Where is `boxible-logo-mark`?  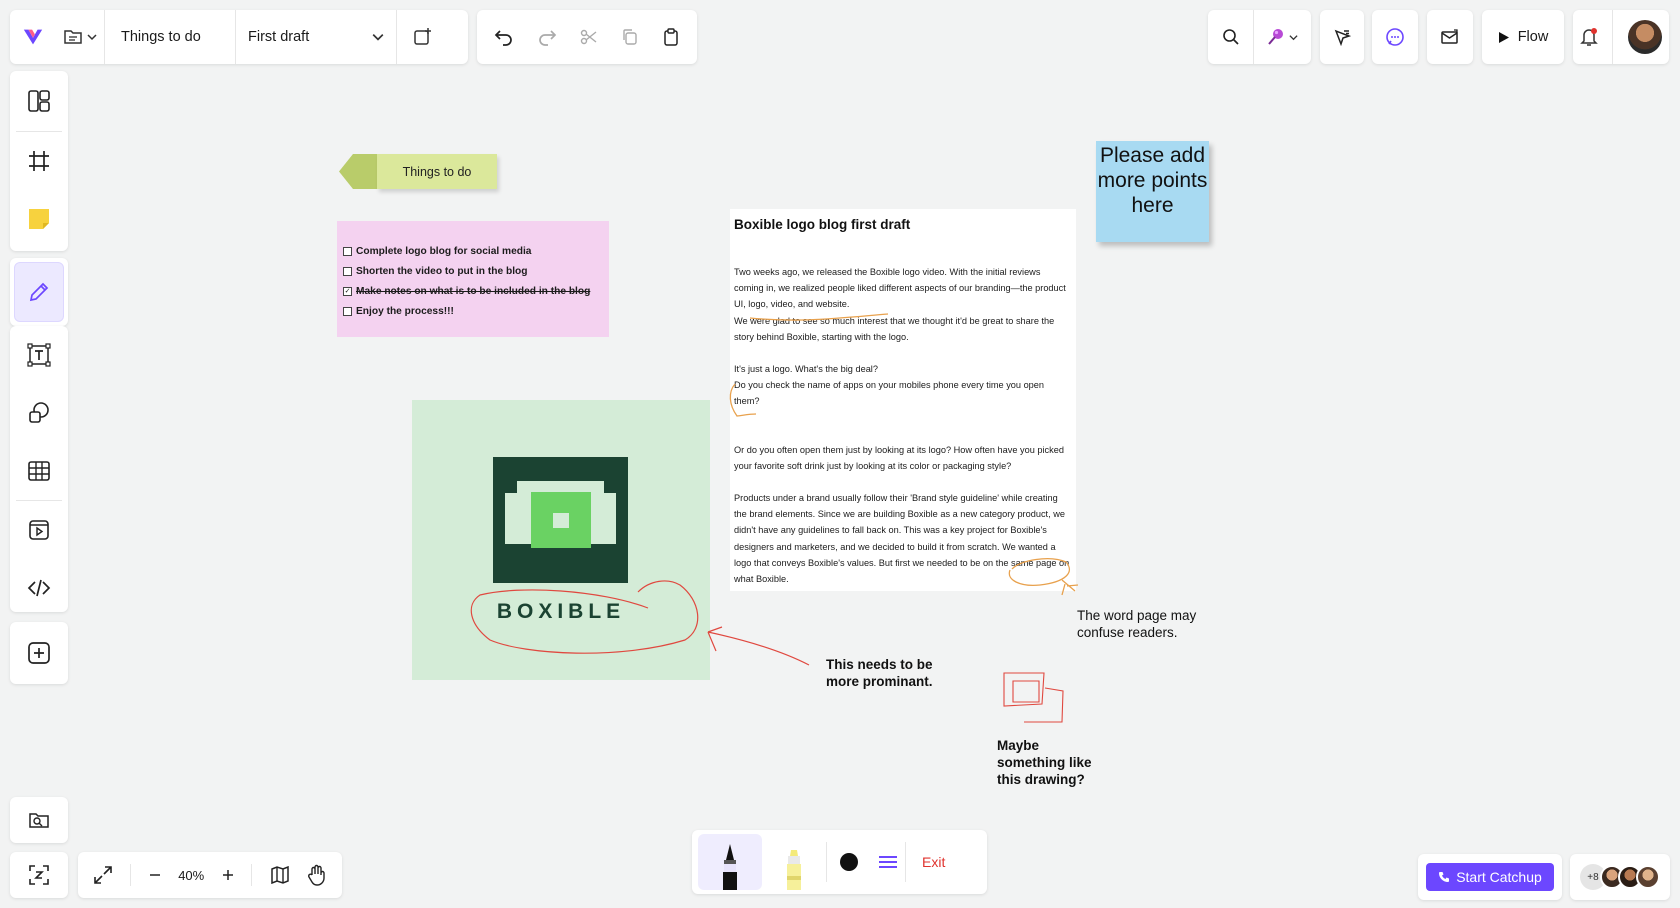 boxible-logo-mark is located at coordinates (560, 520).